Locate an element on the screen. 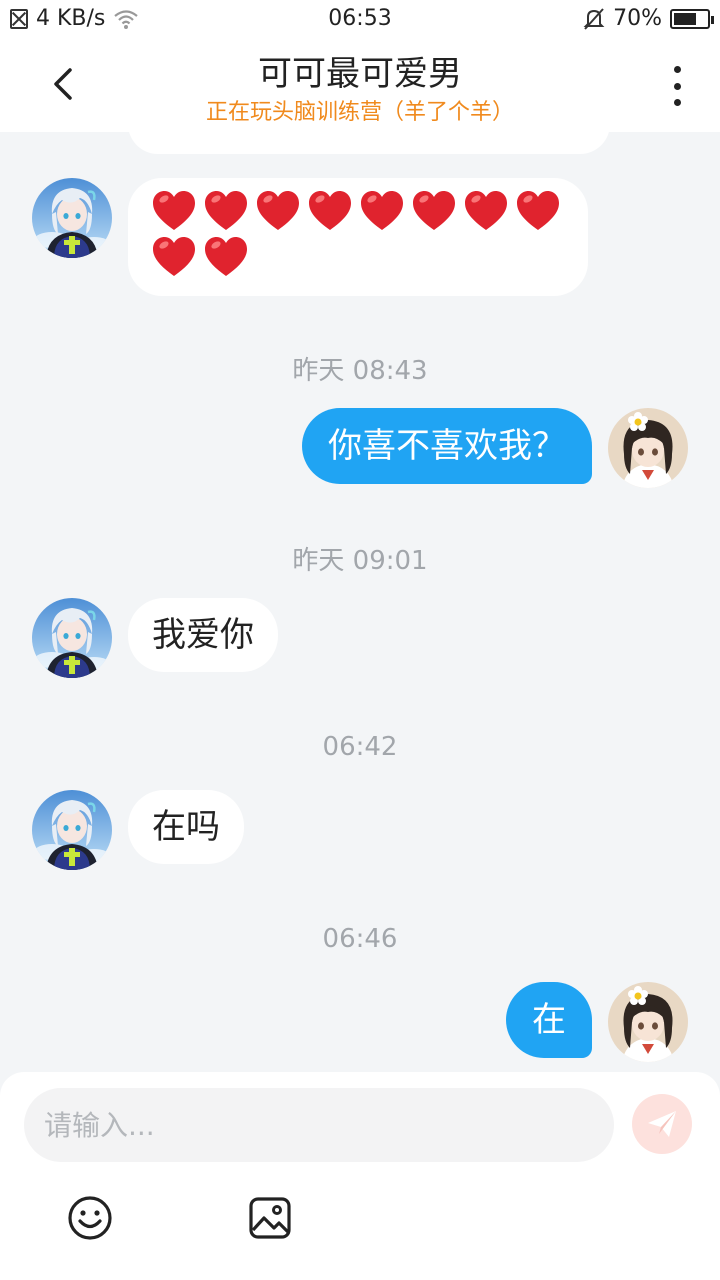 Image resolution: width=720 pixels, height=1280 pixels. bell-muted-icon is located at coordinates (594, 18).